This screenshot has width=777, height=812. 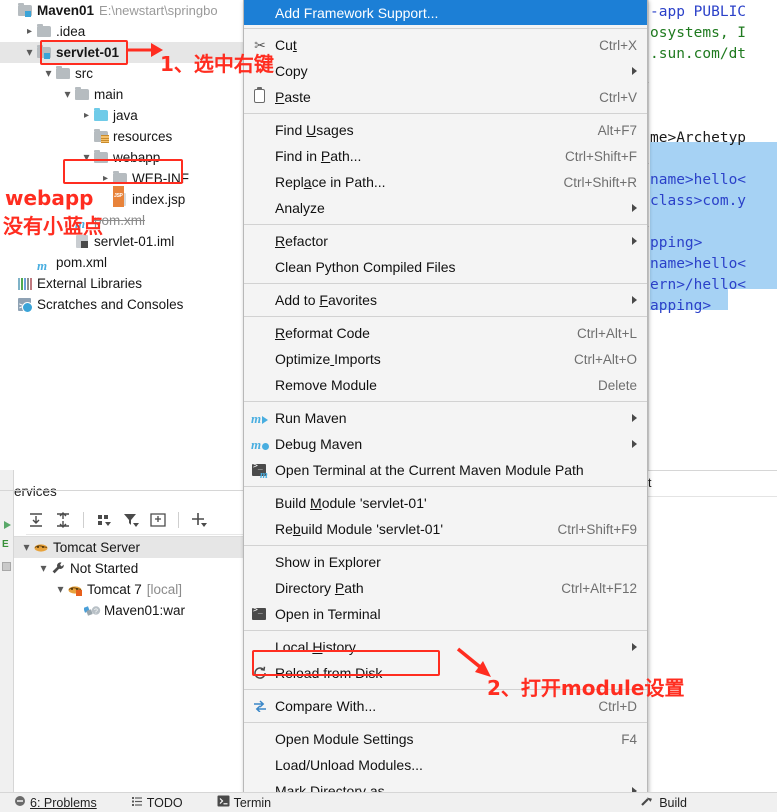 What do you see at coordinates (125, 262) in the screenshot?
I see `tree-row-pom-xml: ▸mpom.xml` at bounding box center [125, 262].